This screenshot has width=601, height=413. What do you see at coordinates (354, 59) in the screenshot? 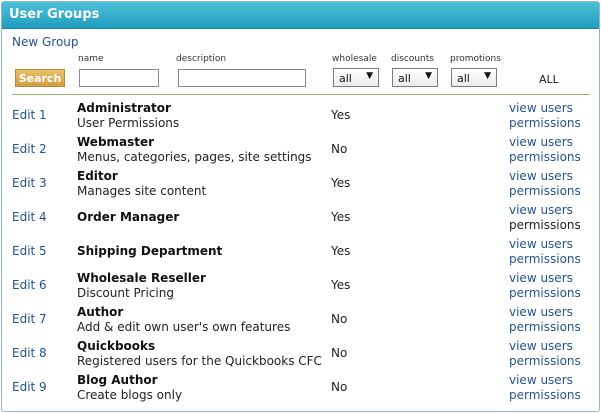
I see `wholesale-filter-label: wholesale` at bounding box center [354, 59].